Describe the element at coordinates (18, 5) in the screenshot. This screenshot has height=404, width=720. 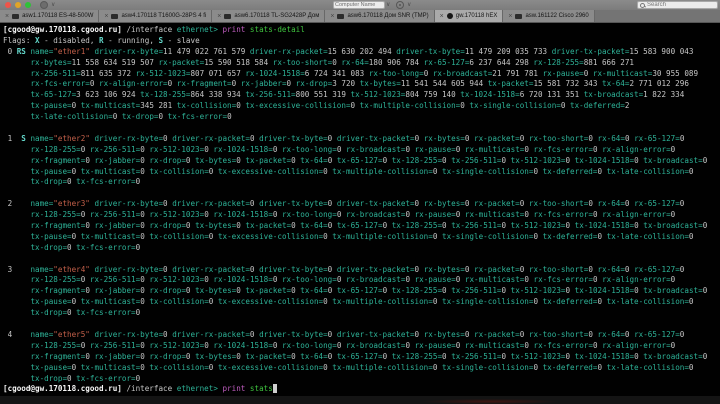
I see `minimize-window-button` at that location.